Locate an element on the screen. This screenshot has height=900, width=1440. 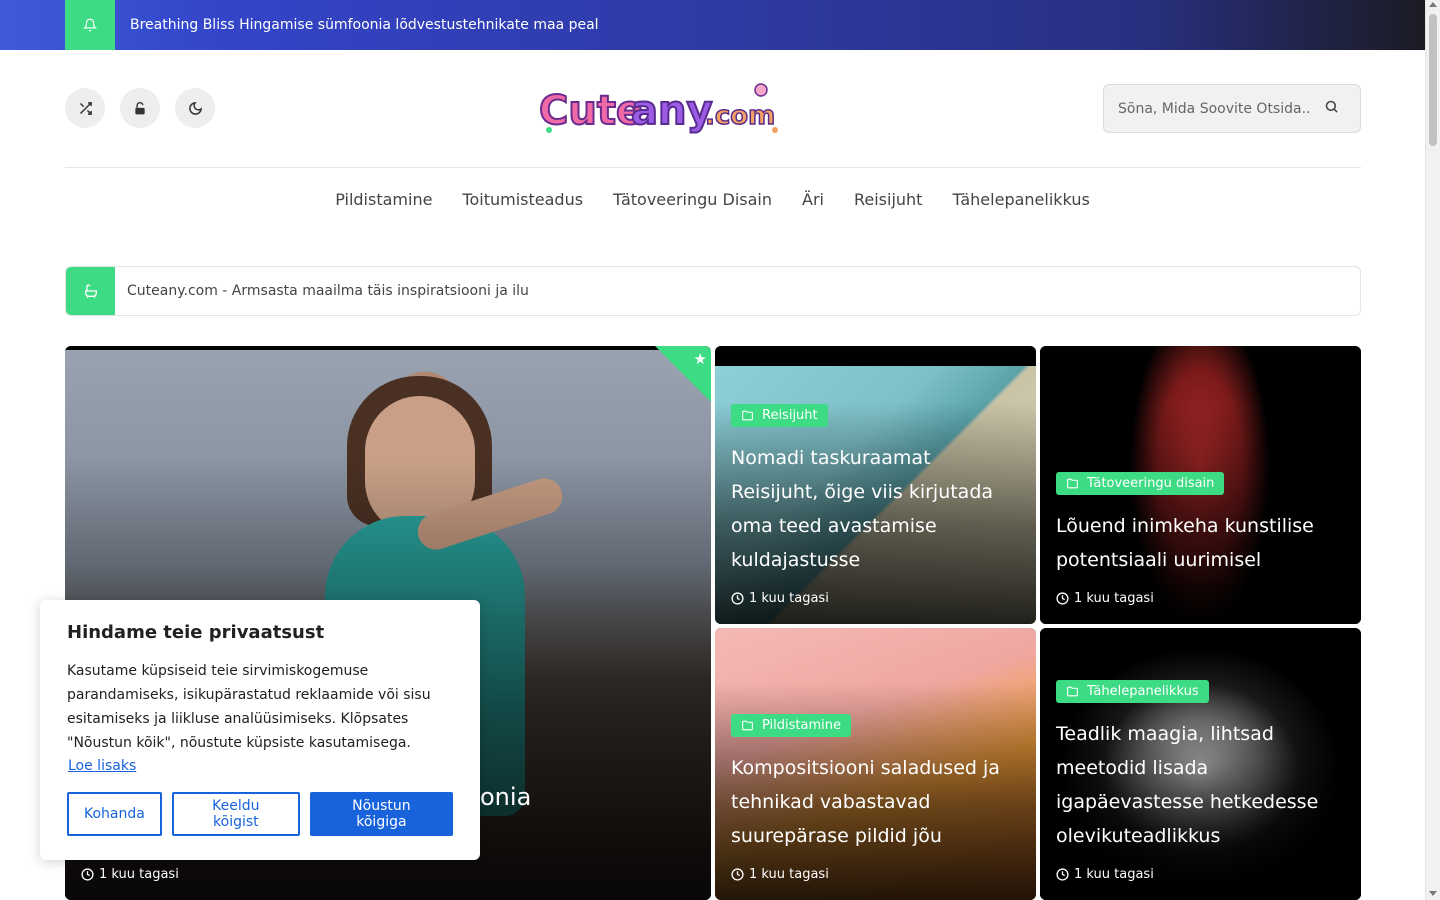
header-action-buttons is located at coordinates (140, 108).